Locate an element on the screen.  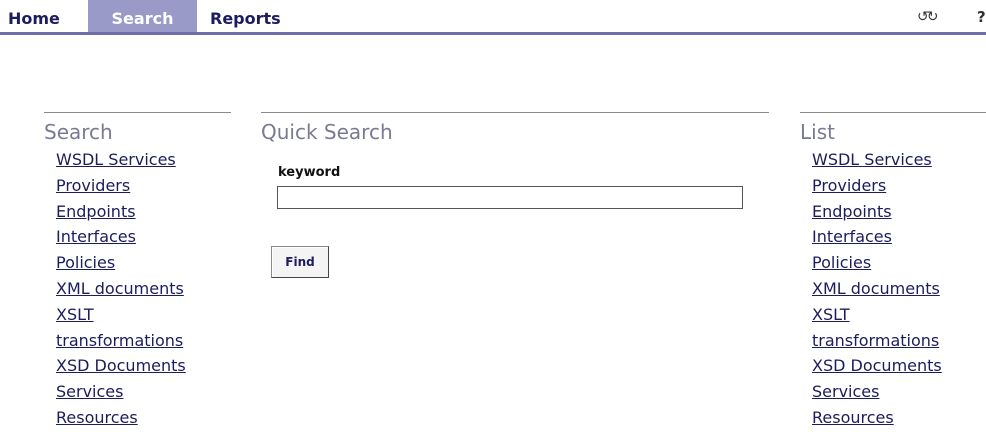
search-link-xslt: XSLT is located at coordinates (75, 314).